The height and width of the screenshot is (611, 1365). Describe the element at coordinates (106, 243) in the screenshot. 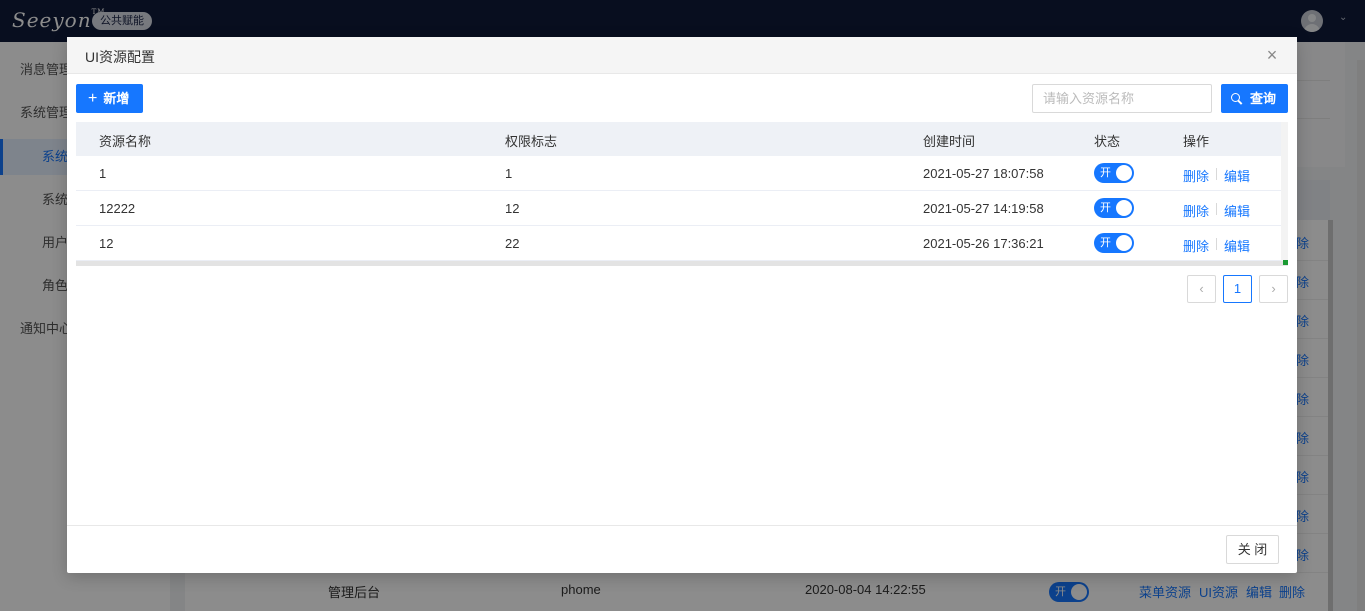

I see `cell-resource-name: 12` at that location.